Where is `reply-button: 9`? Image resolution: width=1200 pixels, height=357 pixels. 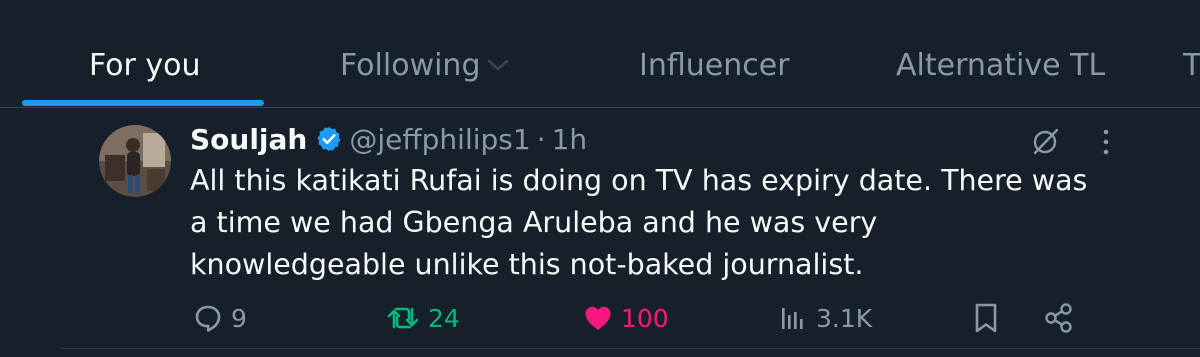 reply-button: 9 is located at coordinates (220, 318).